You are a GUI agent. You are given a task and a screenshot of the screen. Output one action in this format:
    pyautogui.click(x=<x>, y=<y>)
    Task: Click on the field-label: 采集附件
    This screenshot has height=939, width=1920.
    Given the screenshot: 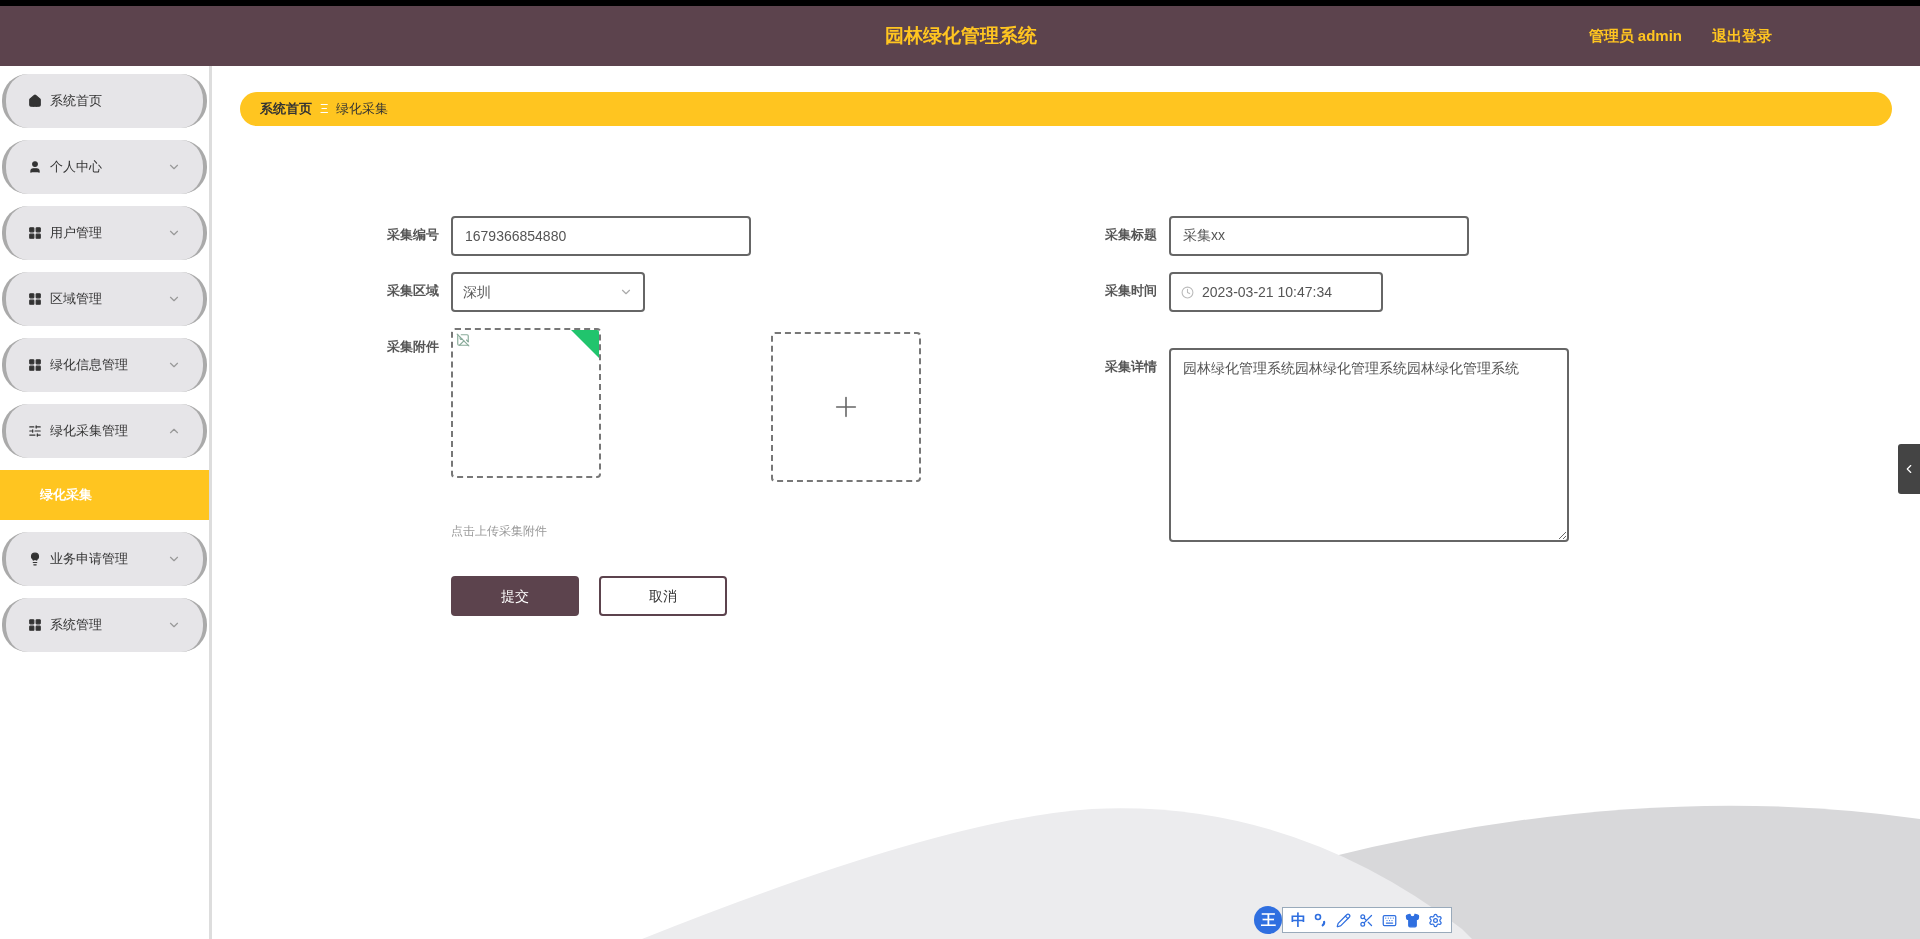 What is the action you would take?
    pyautogui.click(x=412, y=347)
    